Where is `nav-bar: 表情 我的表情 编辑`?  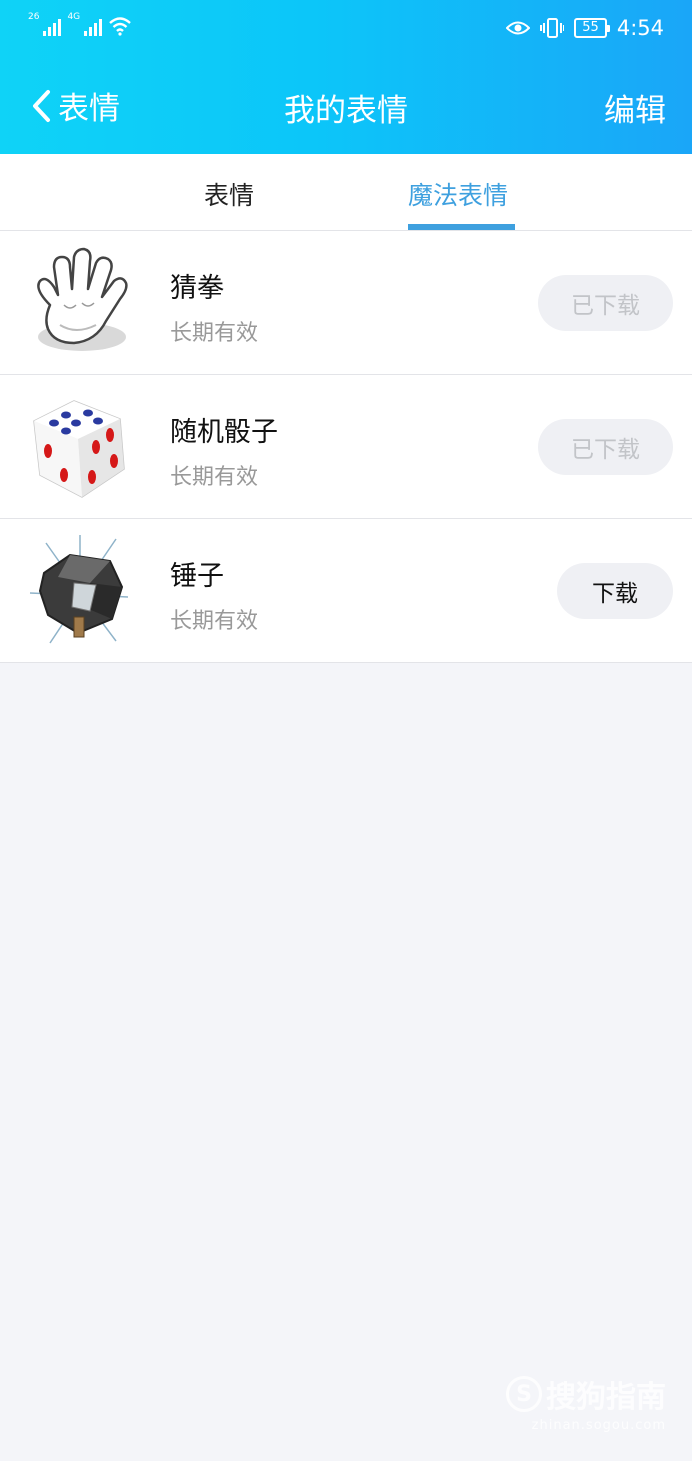
nav-bar: 表情 我的表情 编辑 is located at coordinates (346, 108).